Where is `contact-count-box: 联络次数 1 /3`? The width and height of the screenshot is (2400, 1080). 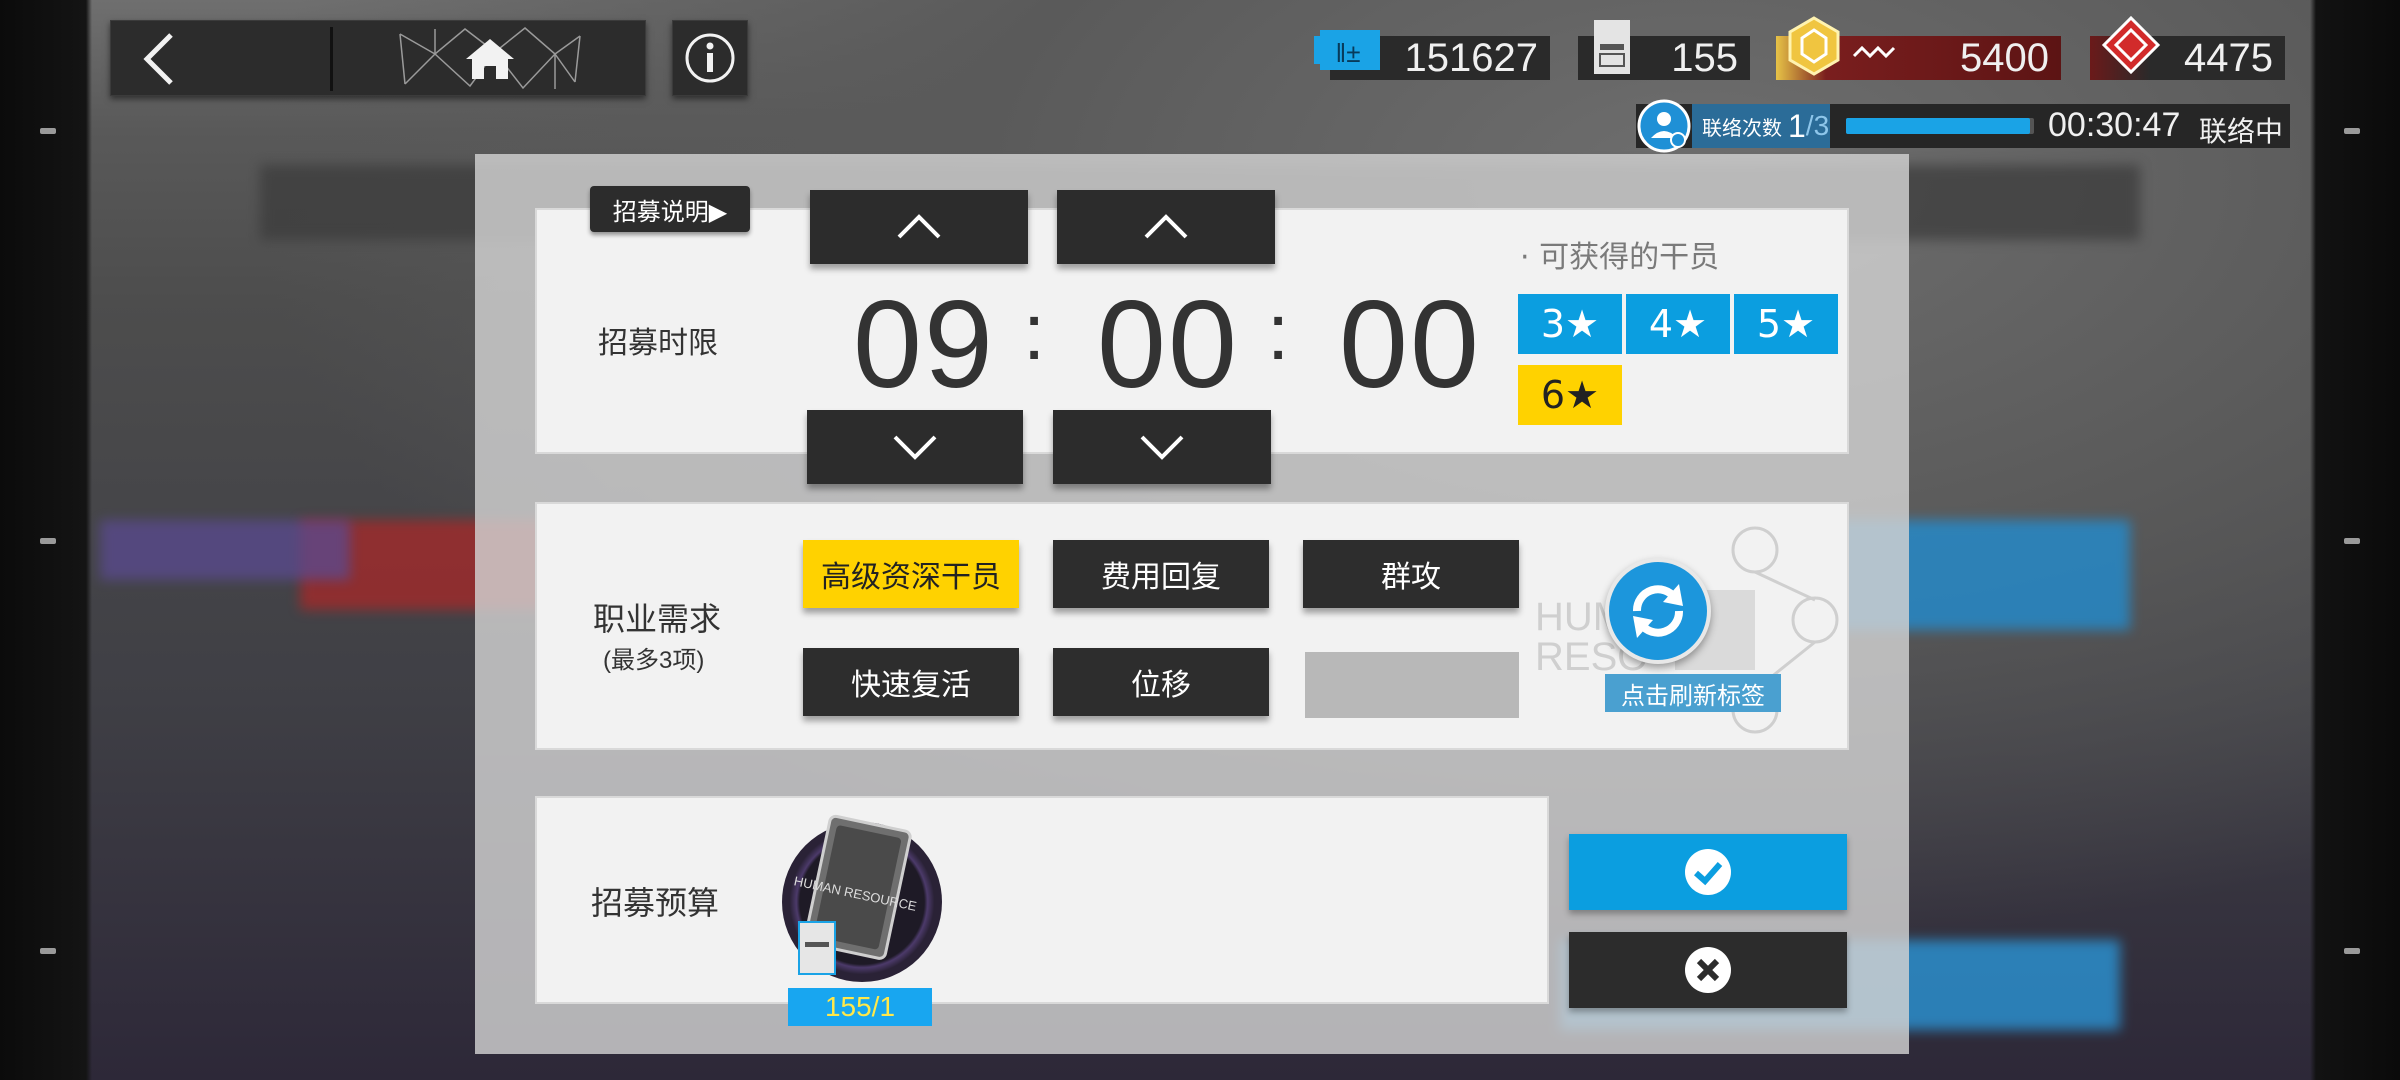 contact-count-box: 联络次数 1 /3 is located at coordinates (1761, 126).